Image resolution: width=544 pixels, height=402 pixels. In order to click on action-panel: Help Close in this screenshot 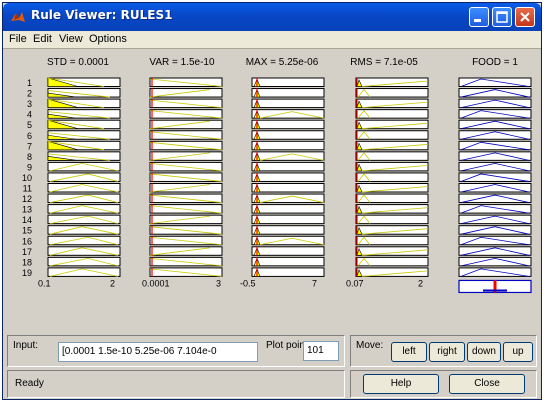, I will do `click(443, 384)`.